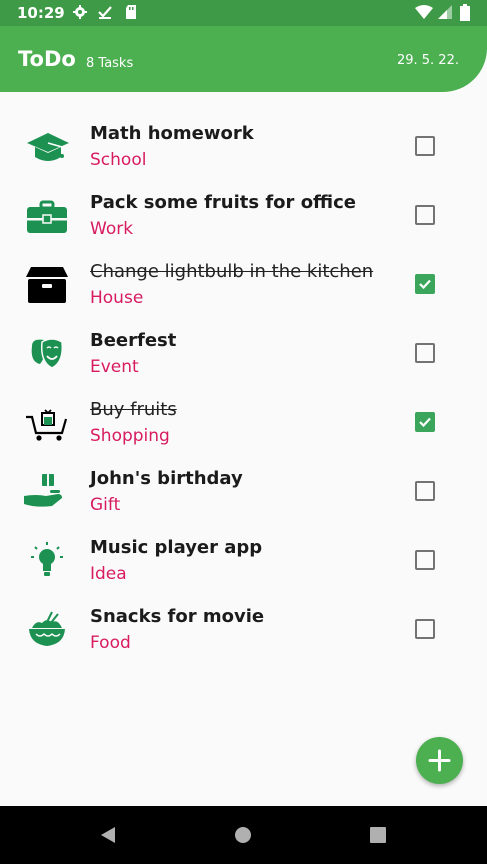  I want to click on lightbulb-icon, so click(47, 559).